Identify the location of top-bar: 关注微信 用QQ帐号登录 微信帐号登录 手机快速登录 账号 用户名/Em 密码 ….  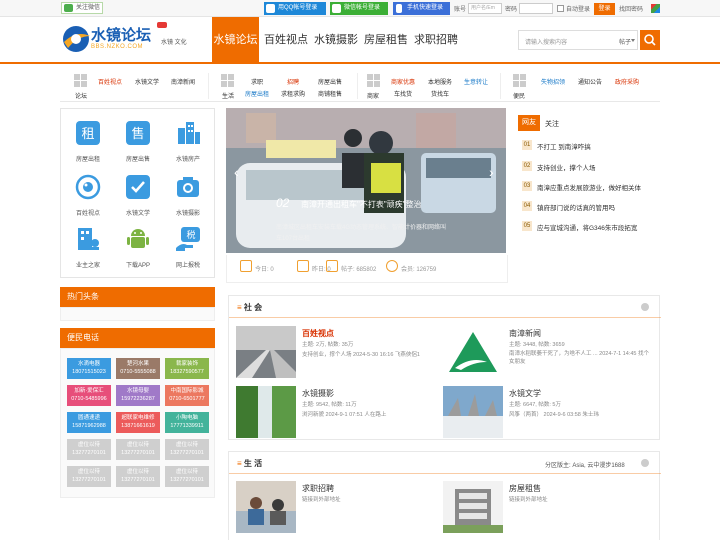
(360, 8).